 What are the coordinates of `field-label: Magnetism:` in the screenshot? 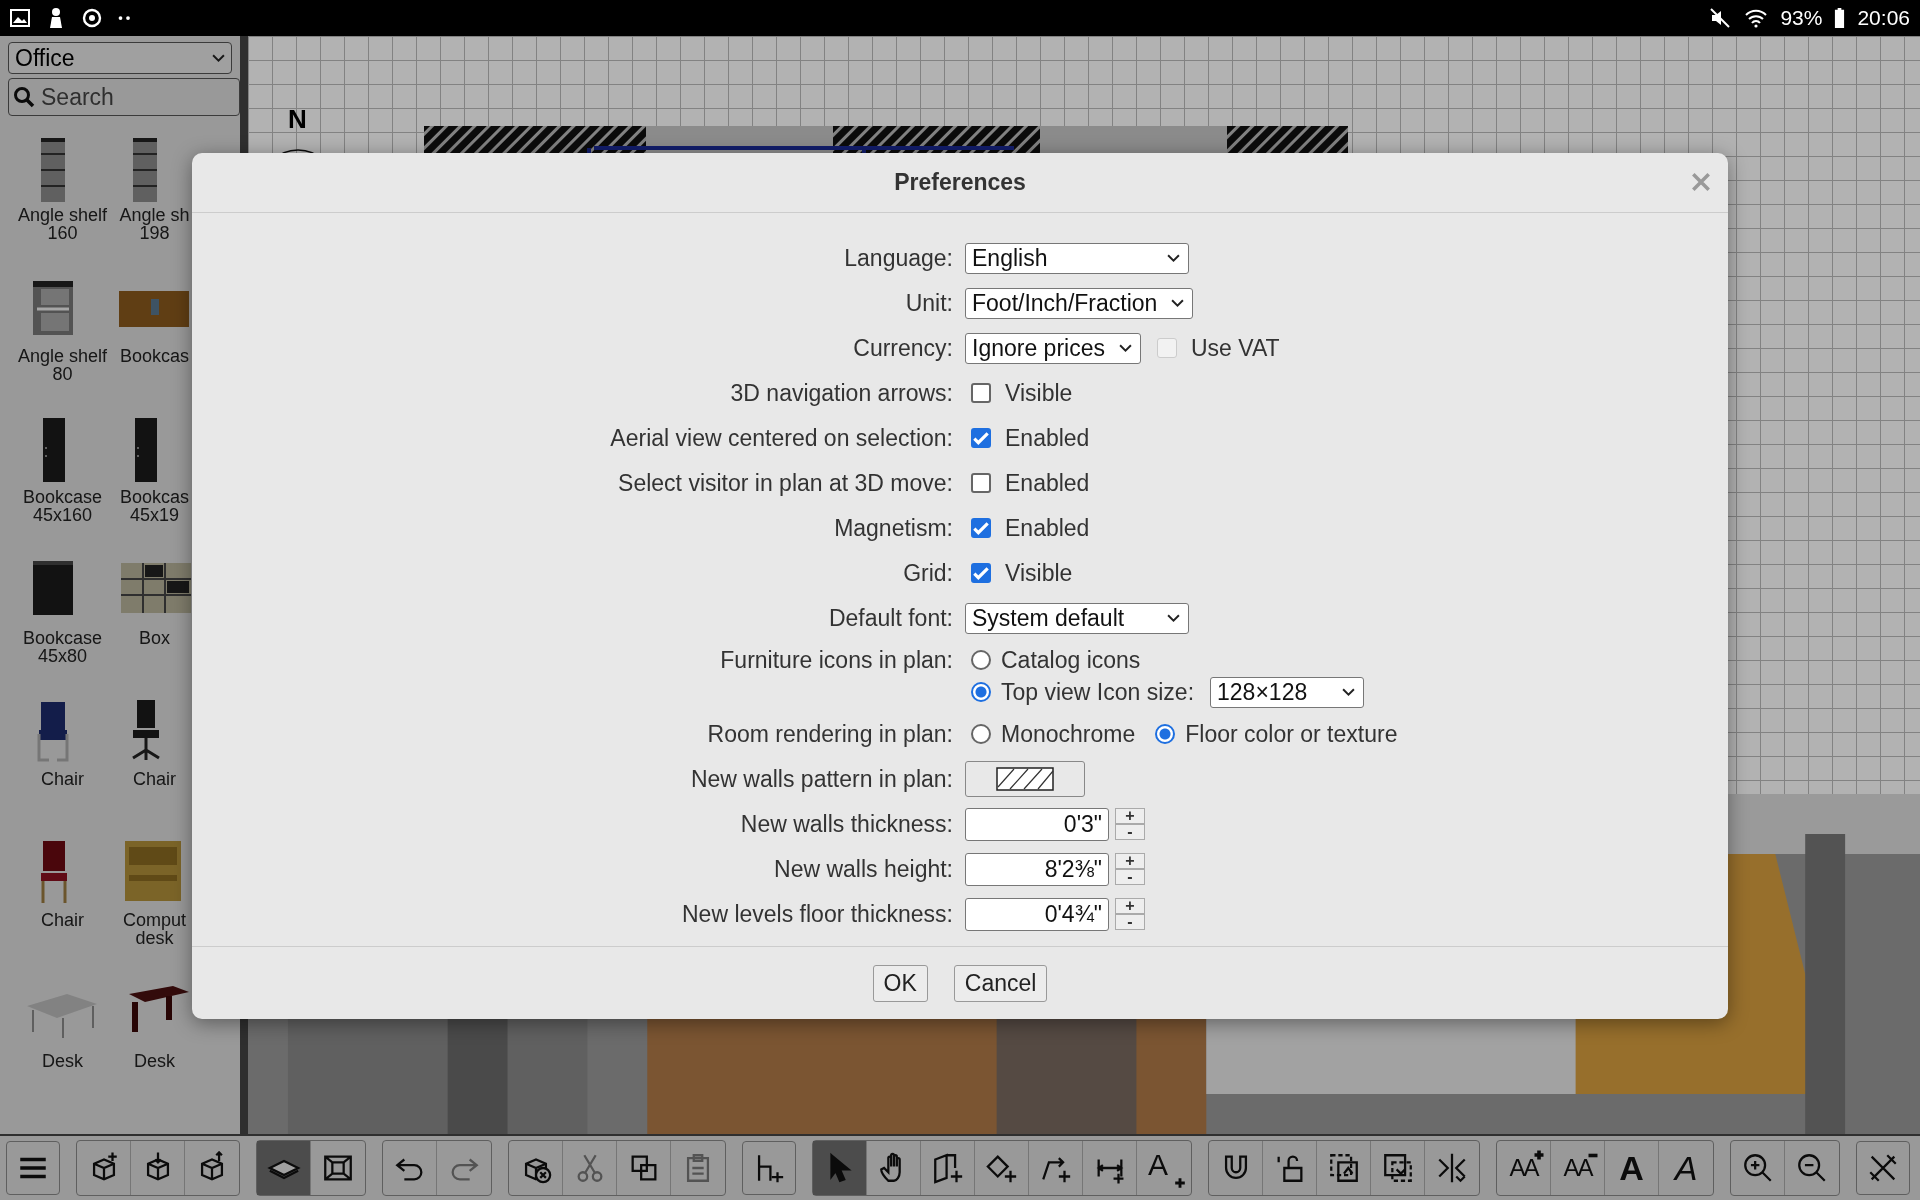 It's located at (893, 528).